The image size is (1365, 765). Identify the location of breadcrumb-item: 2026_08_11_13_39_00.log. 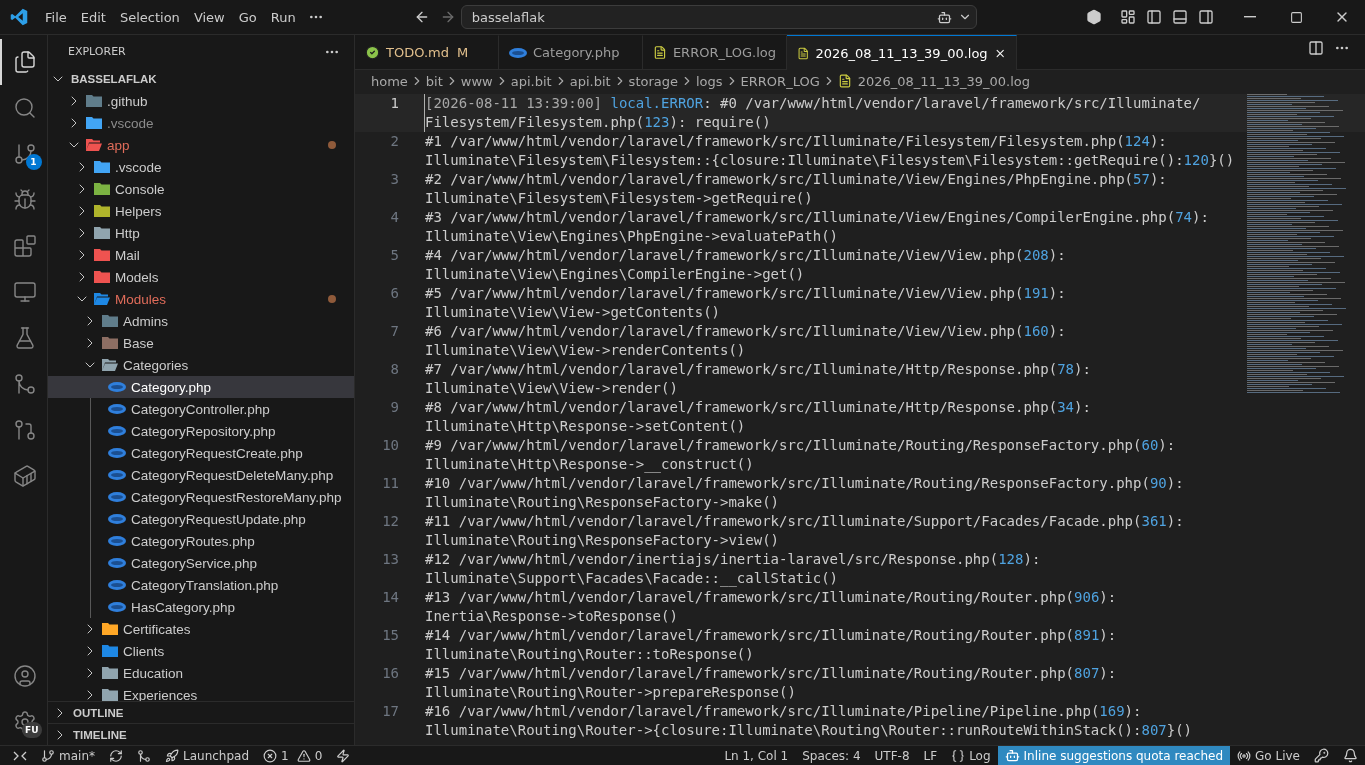
(943, 81).